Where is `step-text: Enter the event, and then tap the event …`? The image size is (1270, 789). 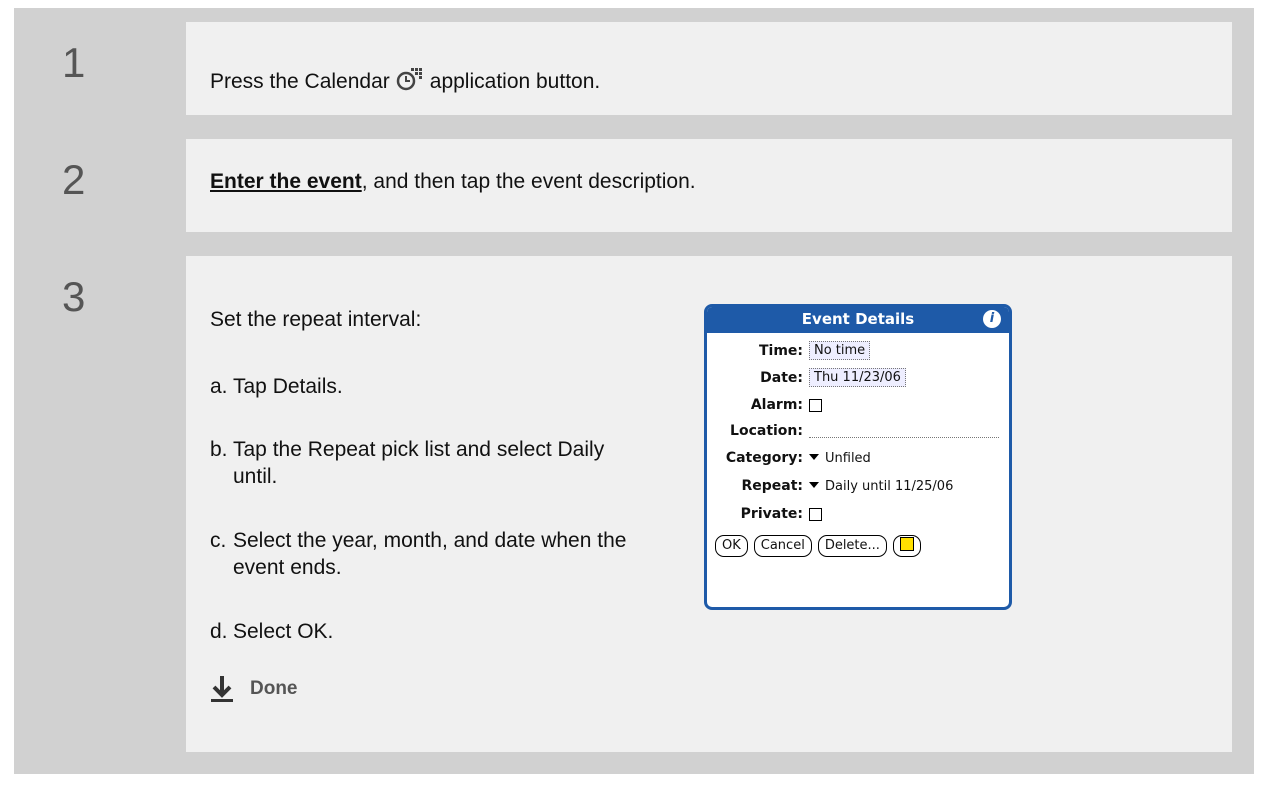 step-text: Enter the event, and then tap the event … is located at coordinates (453, 182).